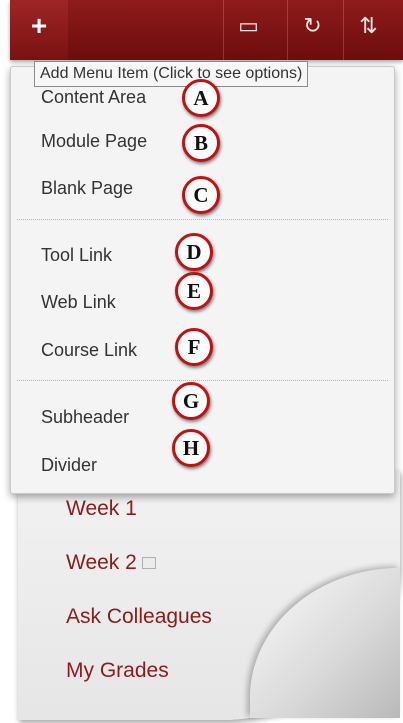 This screenshot has width=403, height=723. I want to click on sort-icon: ⇅, so click(368, 25).